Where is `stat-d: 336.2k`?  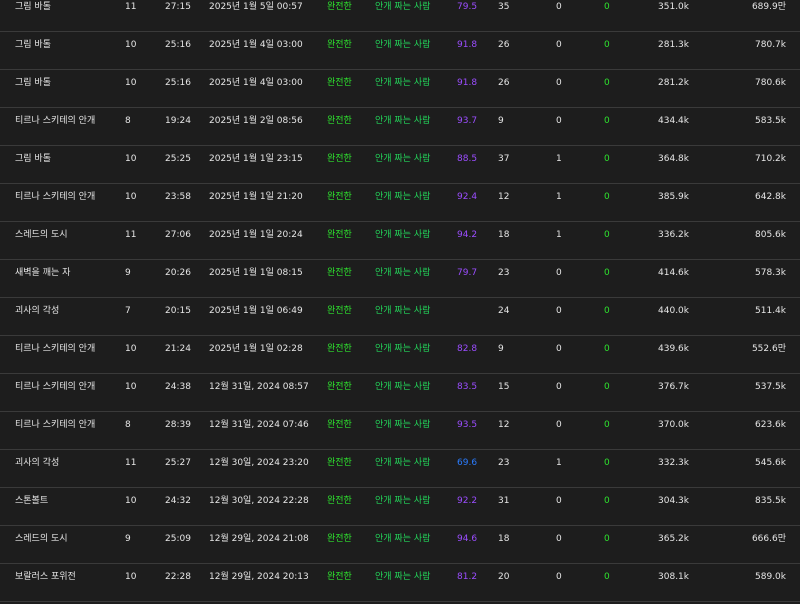 stat-d: 336.2k is located at coordinates (673, 235).